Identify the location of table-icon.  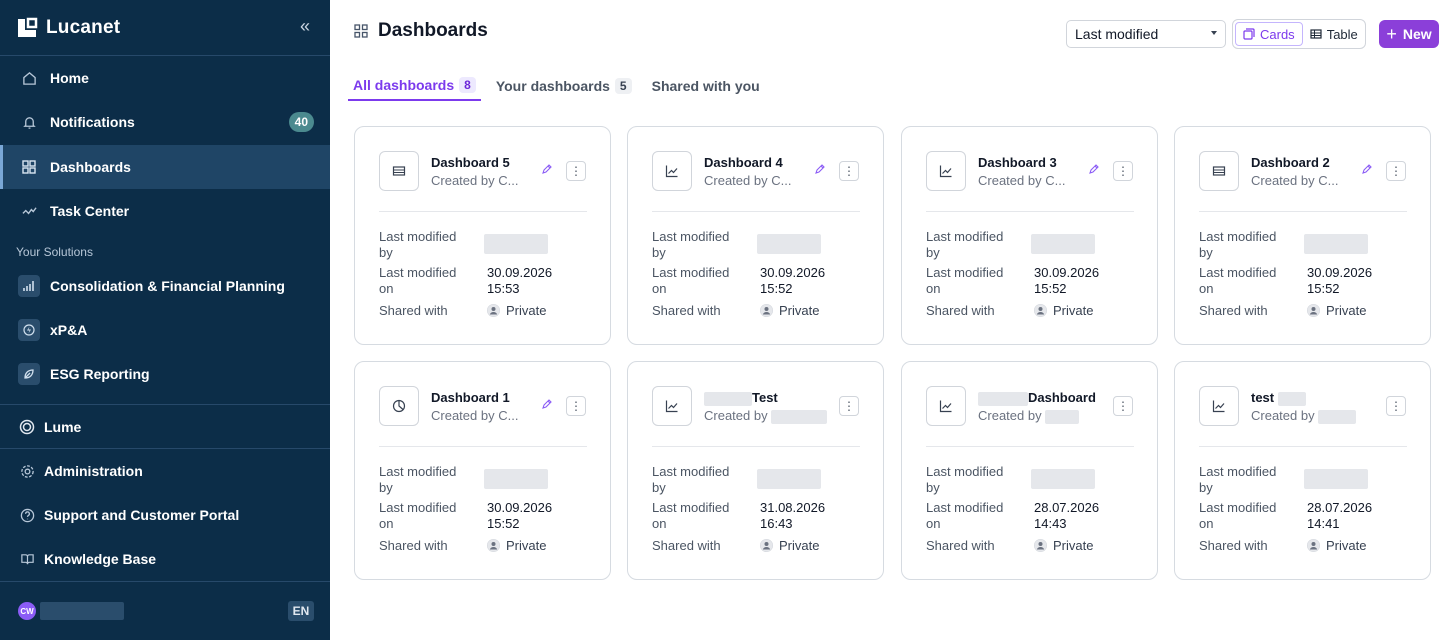
(399, 171).